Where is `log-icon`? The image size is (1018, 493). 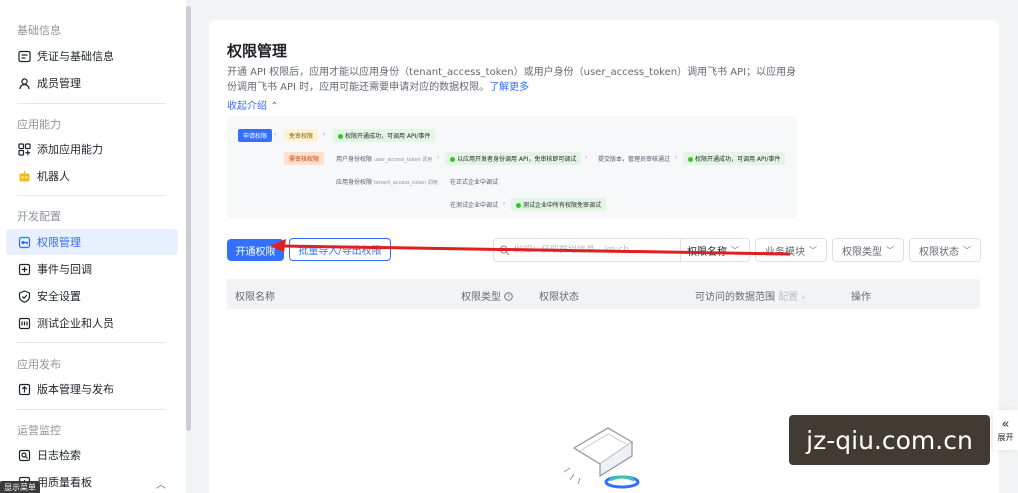
log-icon is located at coordinates (24, 455).